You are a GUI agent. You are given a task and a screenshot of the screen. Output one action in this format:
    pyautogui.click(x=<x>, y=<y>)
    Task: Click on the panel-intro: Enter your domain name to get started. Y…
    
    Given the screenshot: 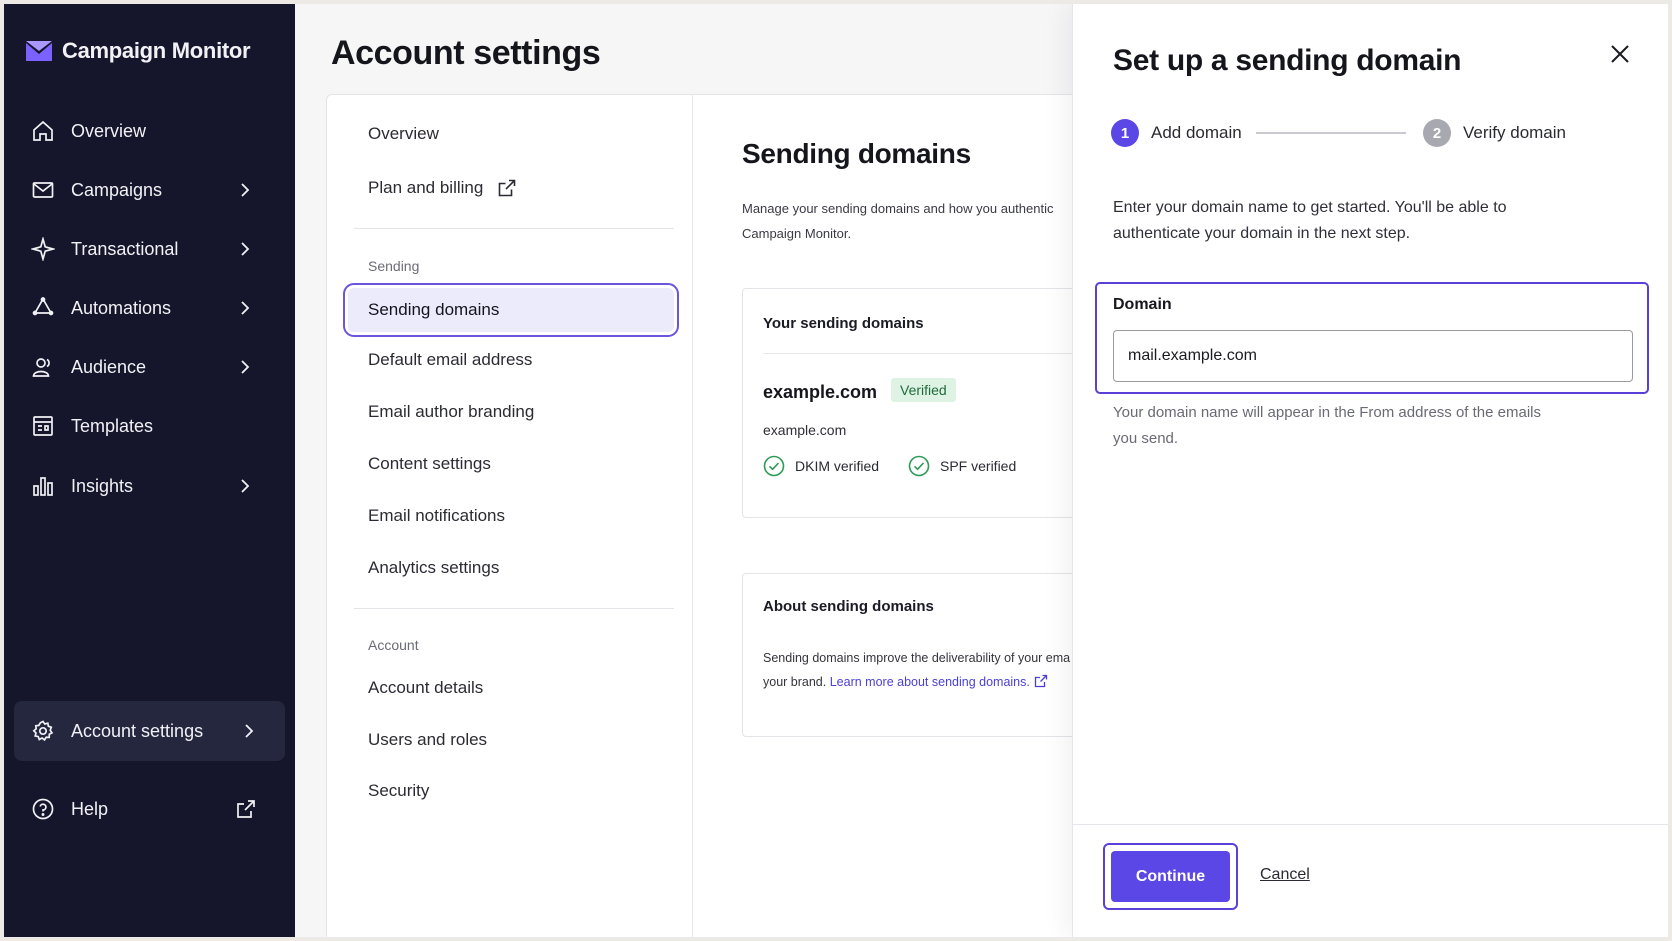 What is the action you would take?
    pyautogui.click(x=1310, y=220)
    